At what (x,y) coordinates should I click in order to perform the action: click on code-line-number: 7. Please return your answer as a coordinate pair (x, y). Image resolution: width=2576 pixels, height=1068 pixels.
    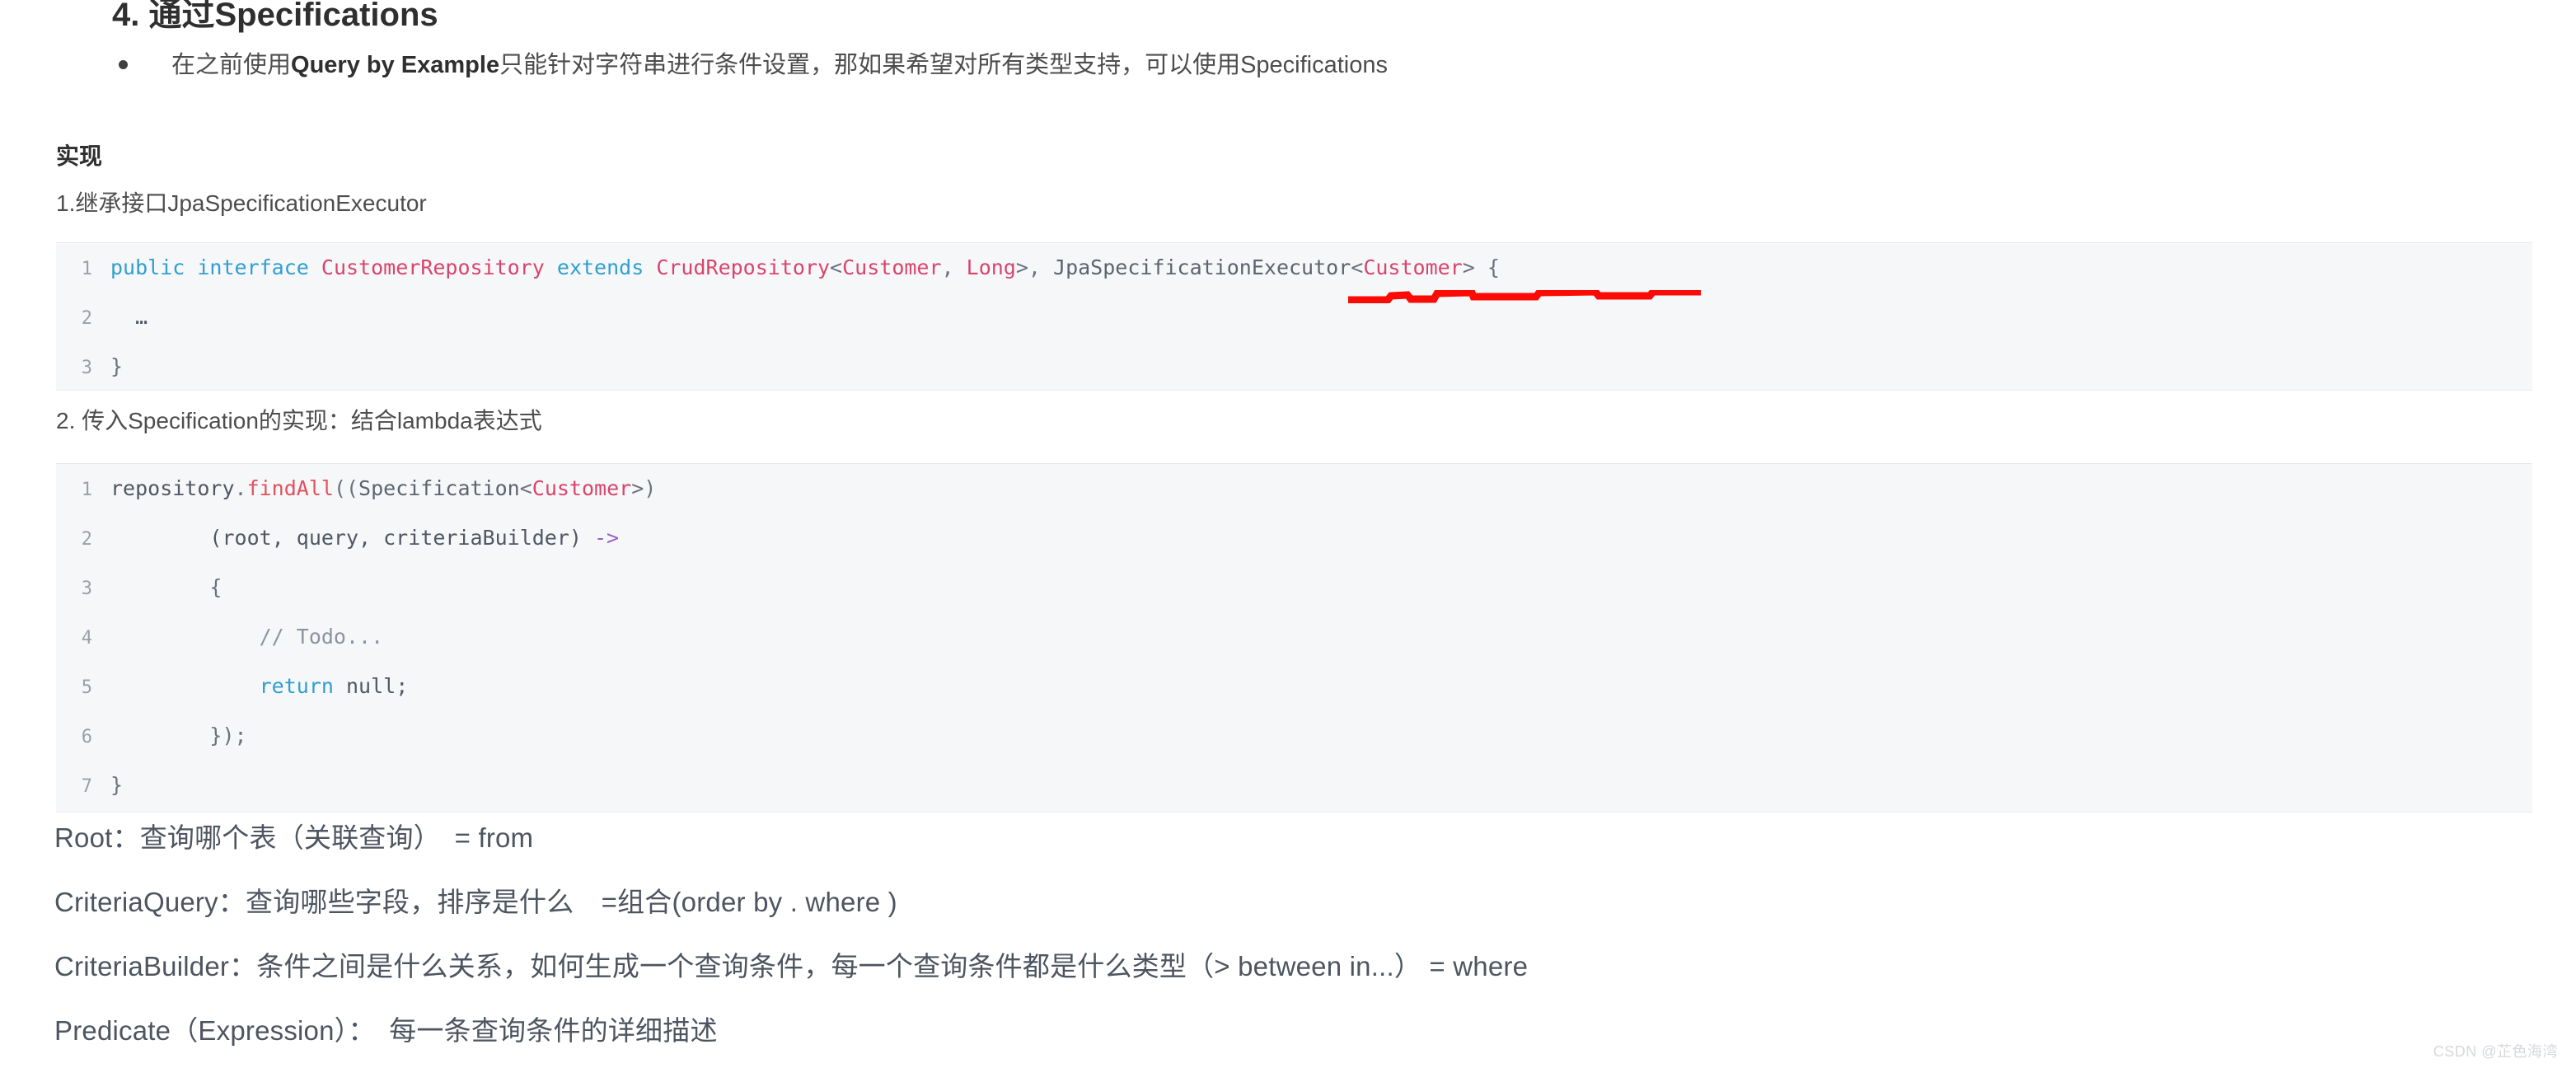
    Looking at the image, I should click on (86, 787).